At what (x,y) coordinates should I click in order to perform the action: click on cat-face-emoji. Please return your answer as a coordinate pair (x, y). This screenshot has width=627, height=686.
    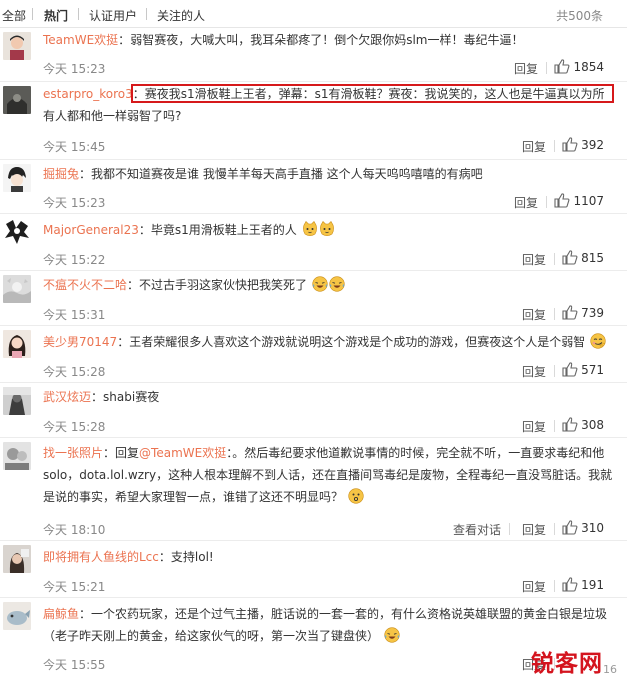
    Looking at the image, I should click on (326, 229).